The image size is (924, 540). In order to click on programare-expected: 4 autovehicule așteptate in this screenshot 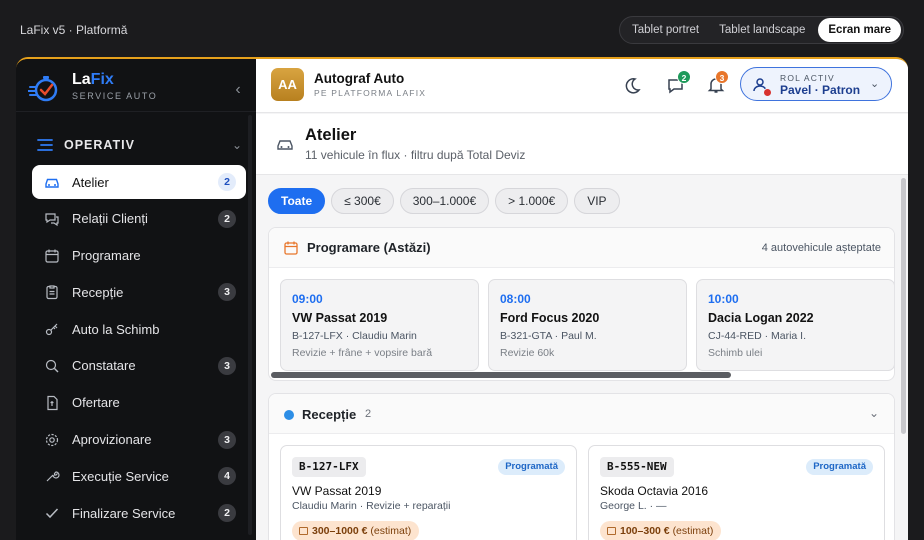, I will do `click(821, 248)`.